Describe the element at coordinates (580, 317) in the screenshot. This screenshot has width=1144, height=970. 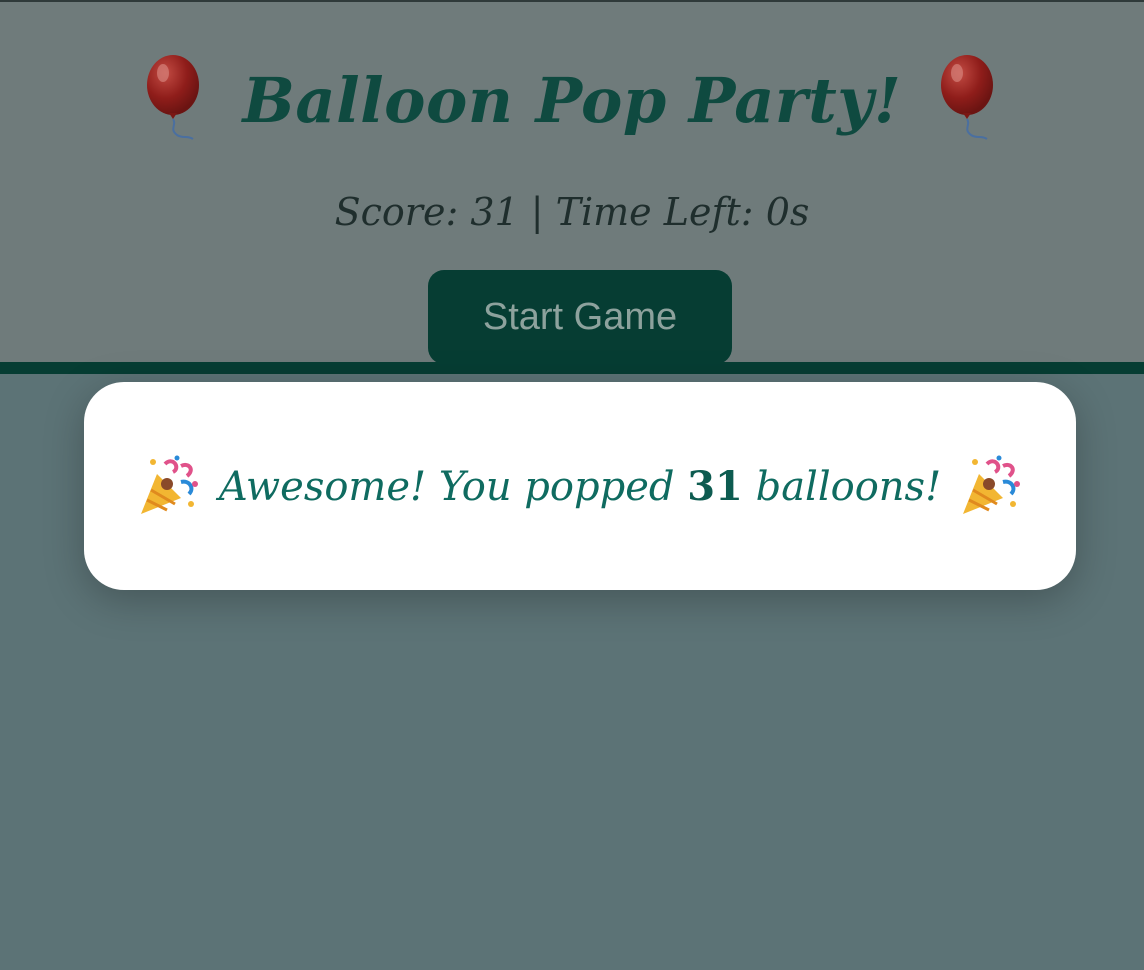
I see `start-game-button: Start Game` at that location.